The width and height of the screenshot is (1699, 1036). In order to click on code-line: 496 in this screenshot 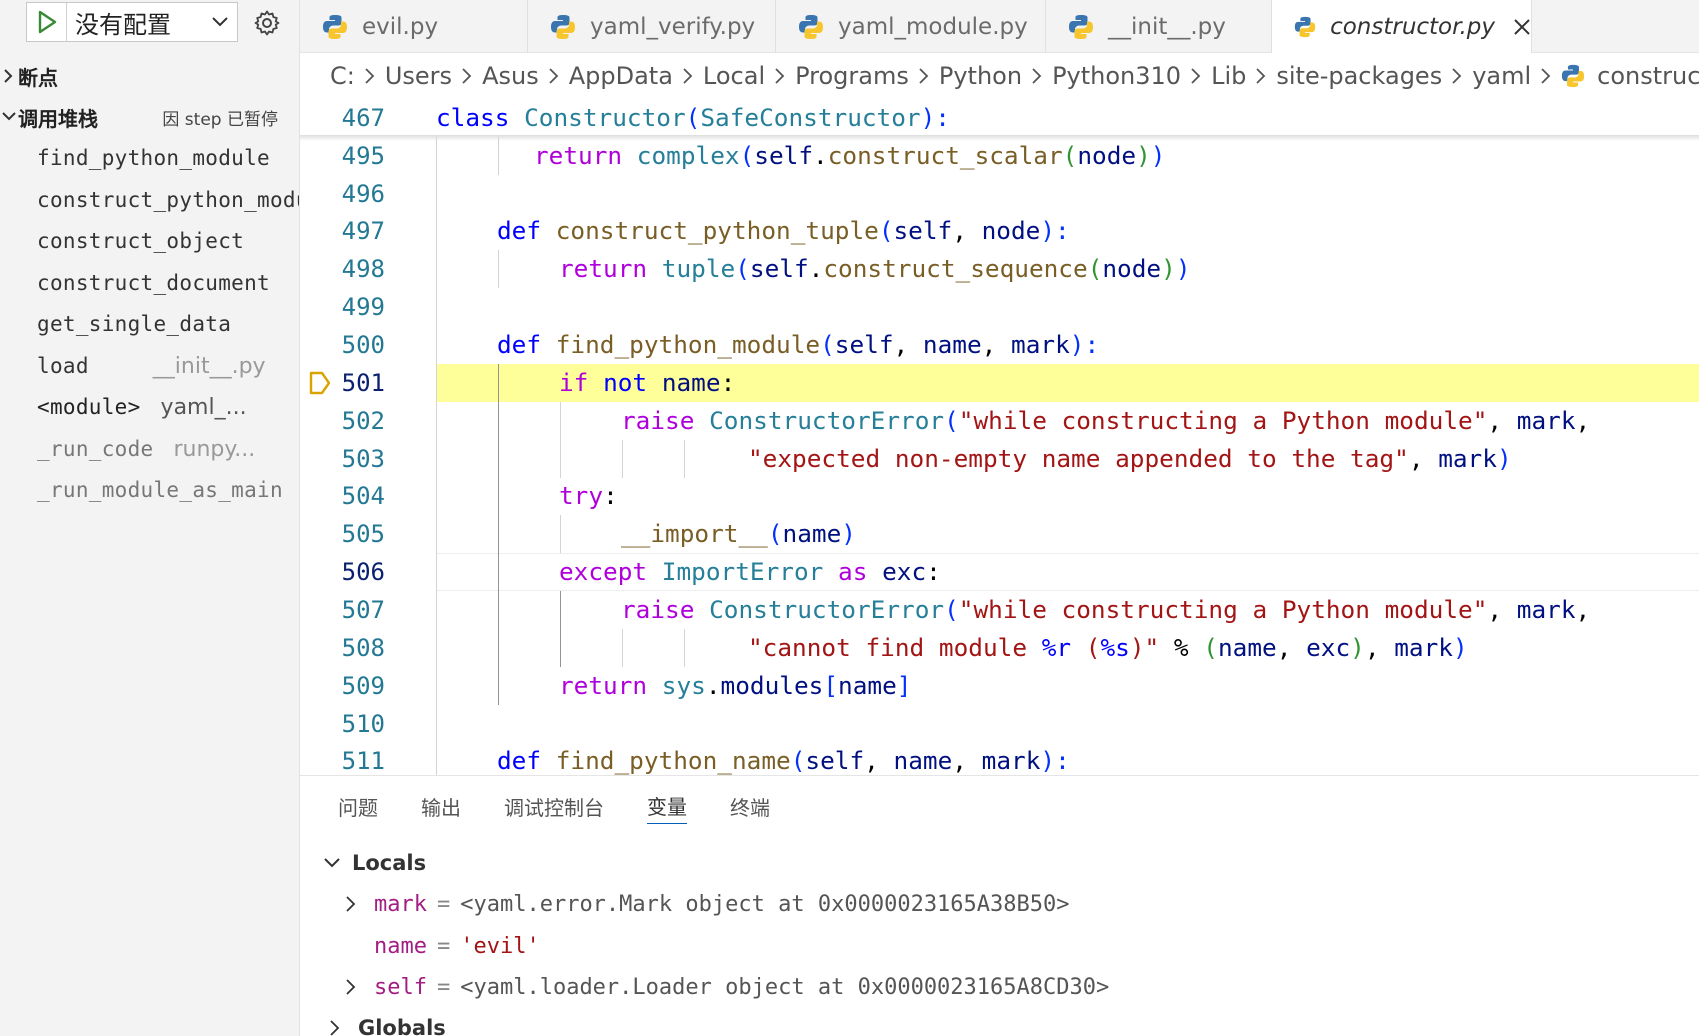, I will do `click(999, 194)`.